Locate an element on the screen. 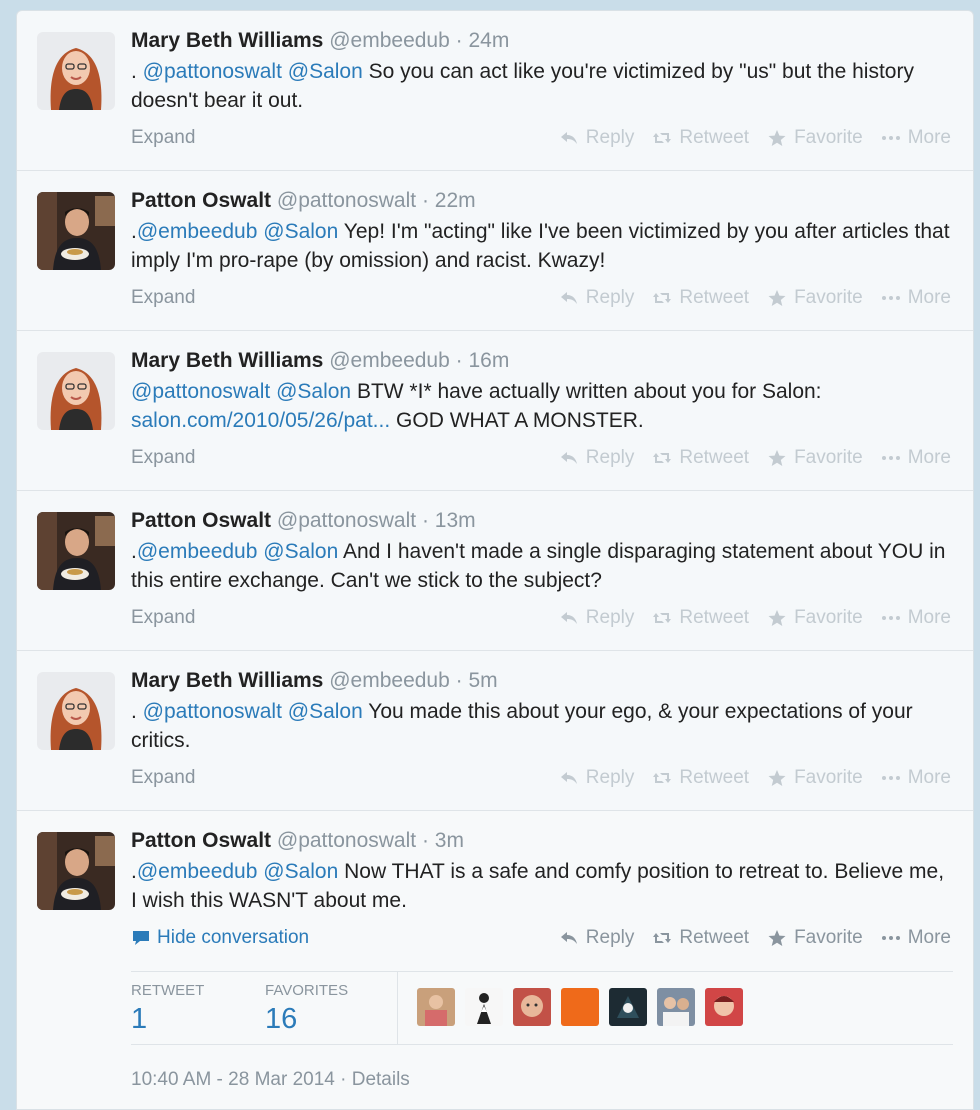 This screenshot has width=980, height=1110. timestamp-relative: · 16m is located at coordinates (483, 360).